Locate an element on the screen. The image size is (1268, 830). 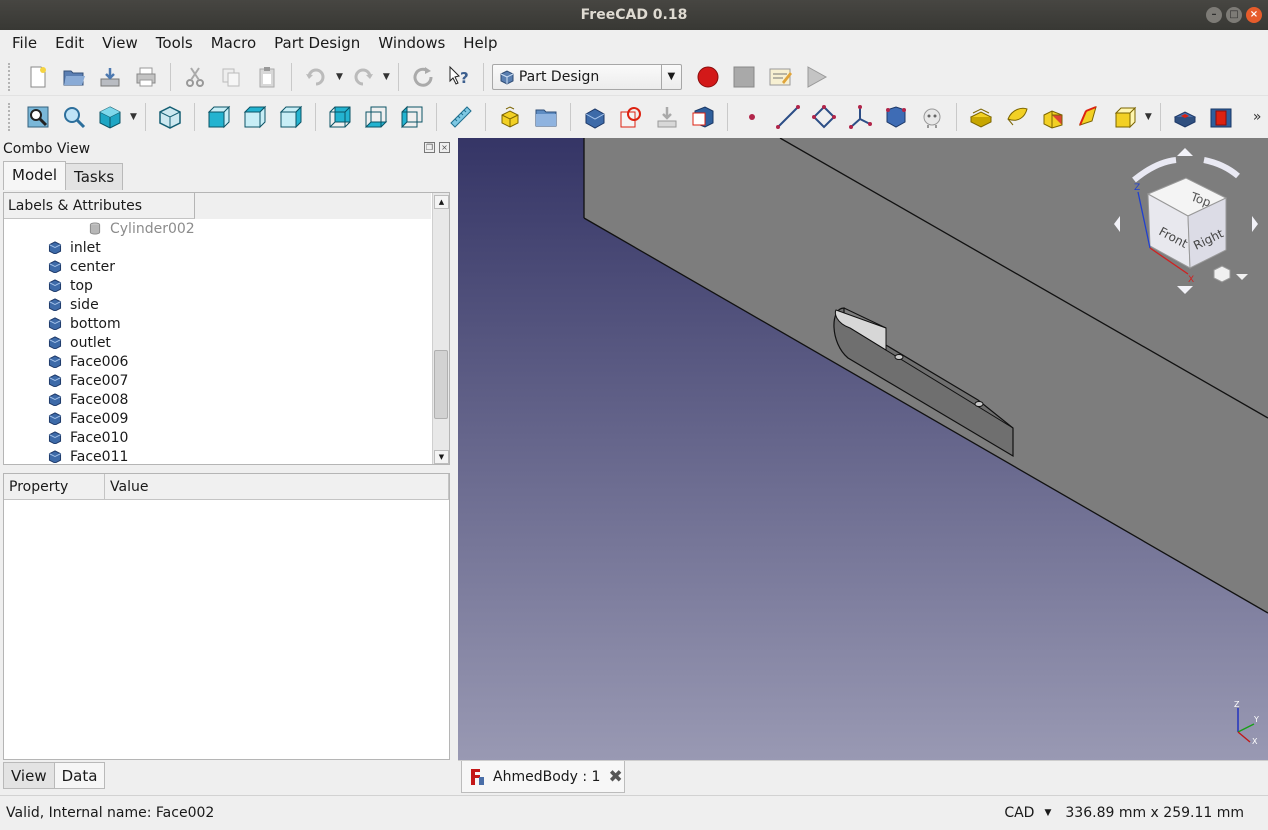
draw-style-button is located at coordinates (110, 117).